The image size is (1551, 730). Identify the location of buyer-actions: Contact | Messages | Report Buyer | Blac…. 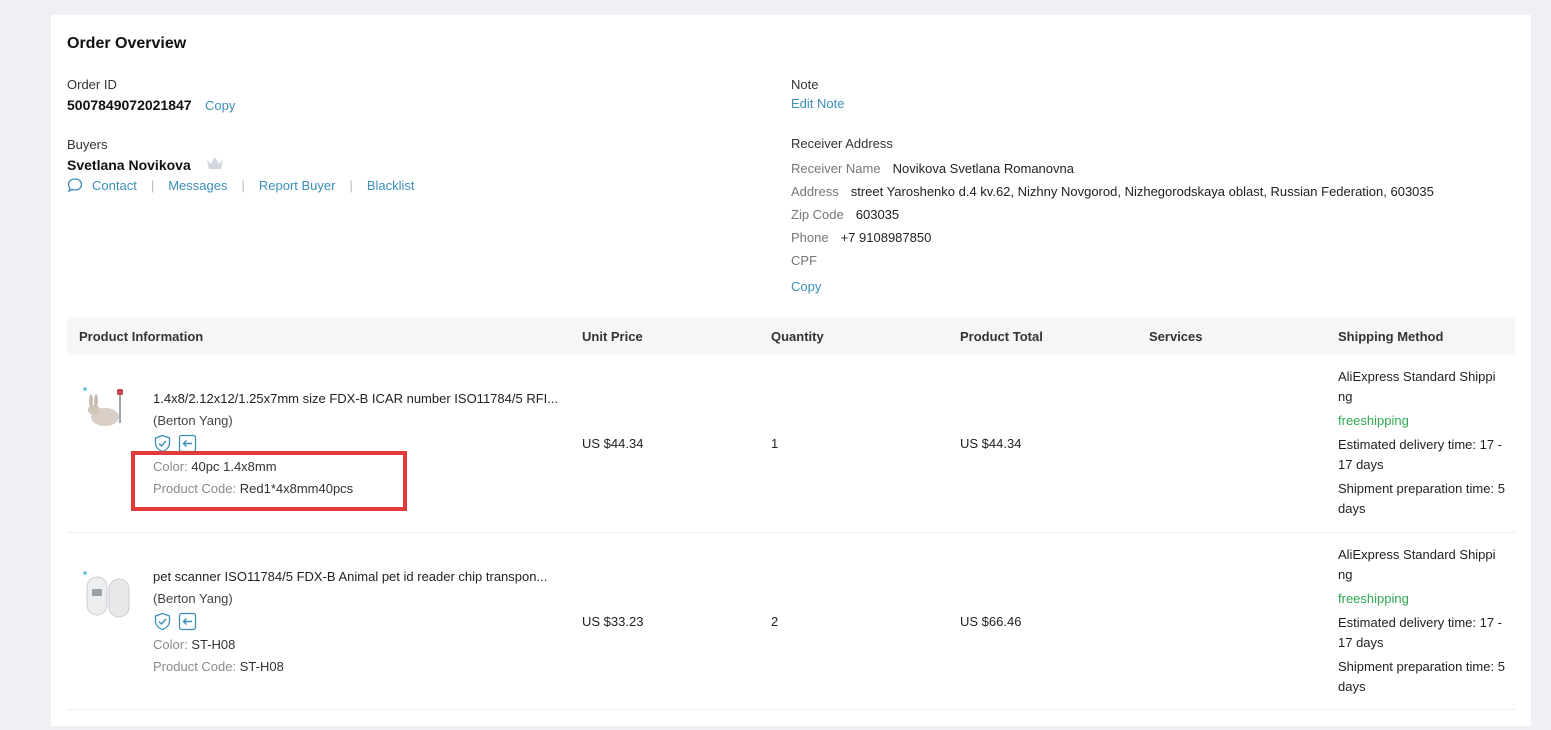
(241, 185).